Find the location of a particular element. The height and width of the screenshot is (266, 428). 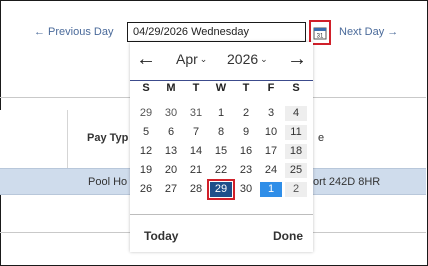

calendar-day: 14 is located at coordinates (196, 151).